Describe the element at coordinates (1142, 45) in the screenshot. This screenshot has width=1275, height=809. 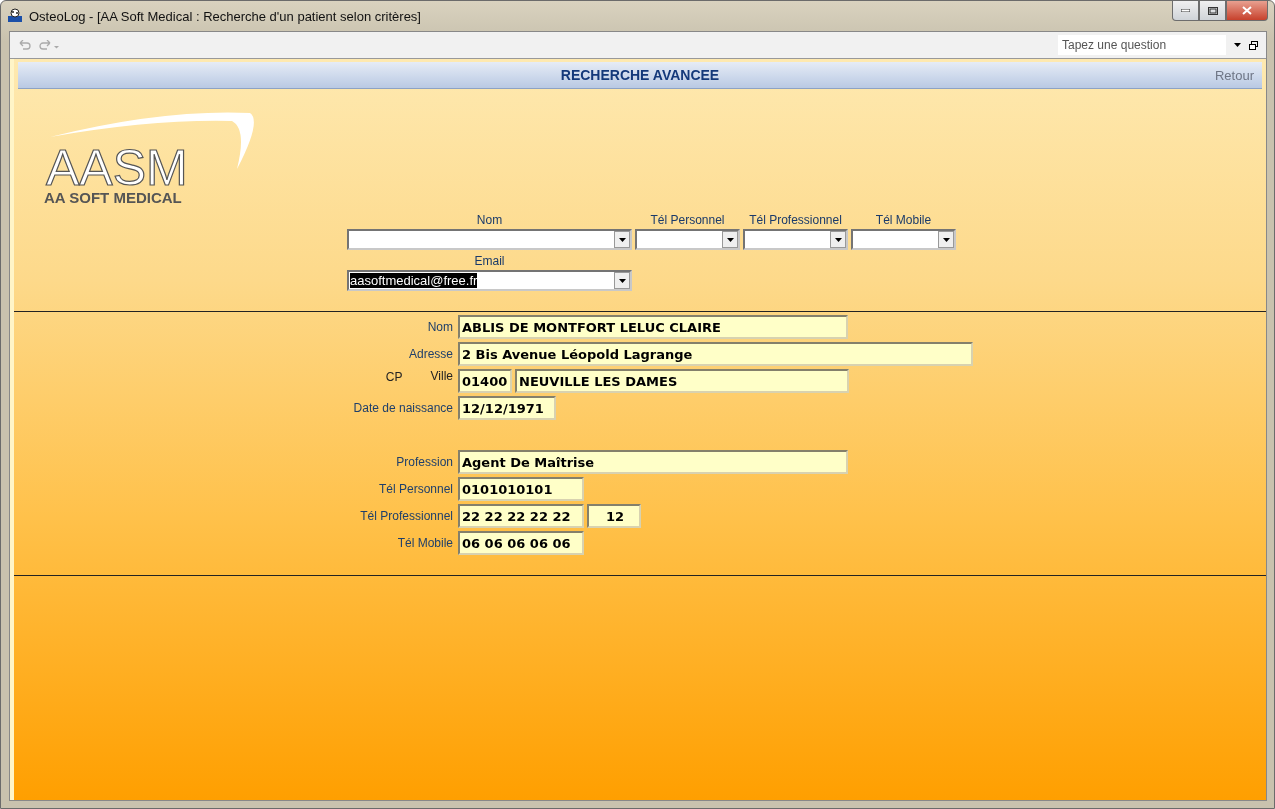
I see `question-field: Tapez une question` at that location.